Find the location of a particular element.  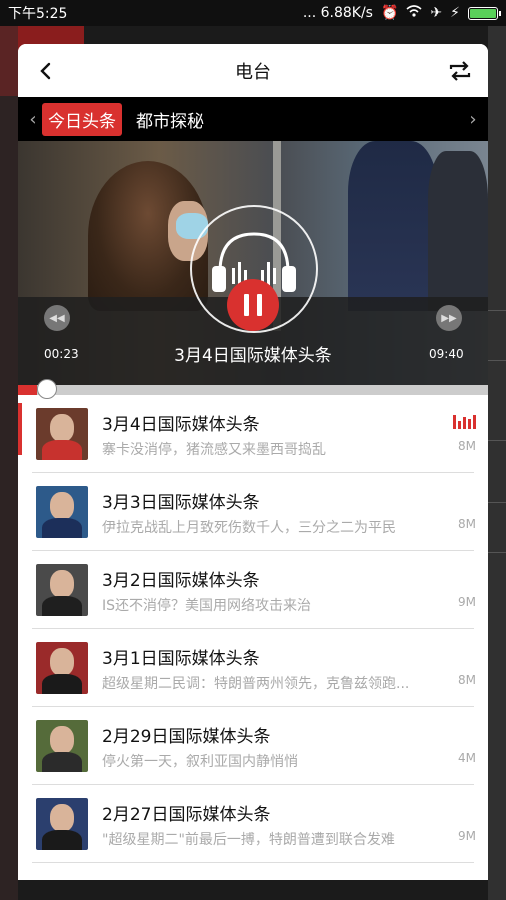

background-left-strip is located at coordinates (9, 463).